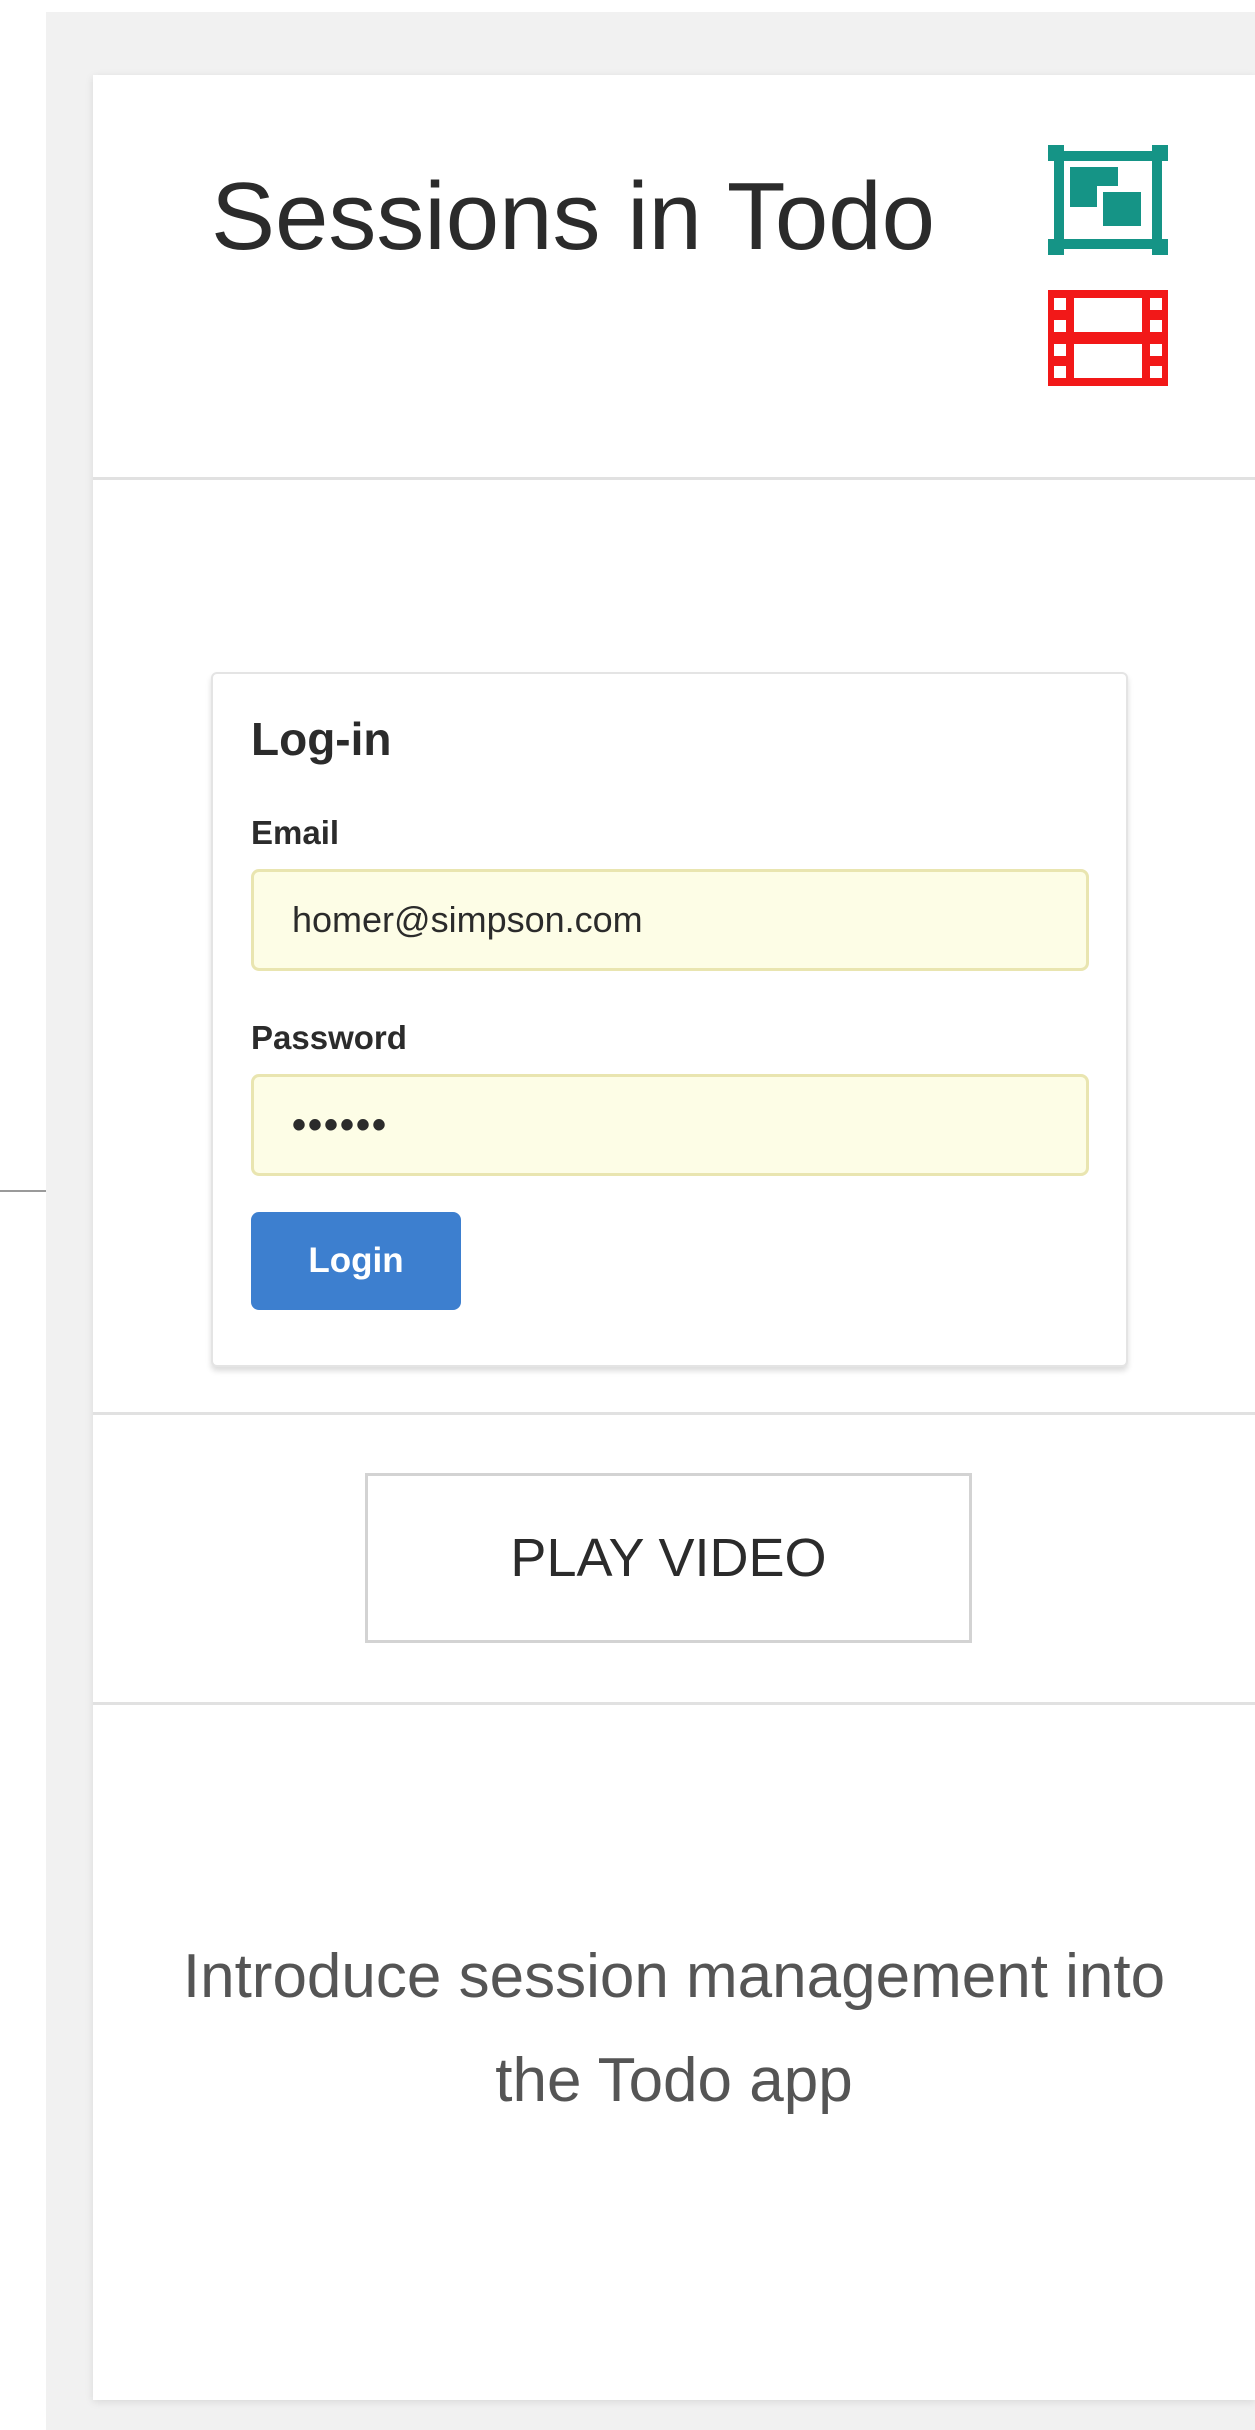 The image size is (1255, 2430). Describe the element at coordinates (321, 739) in the screenshot. I see `login-heading: Log-in` at that location.